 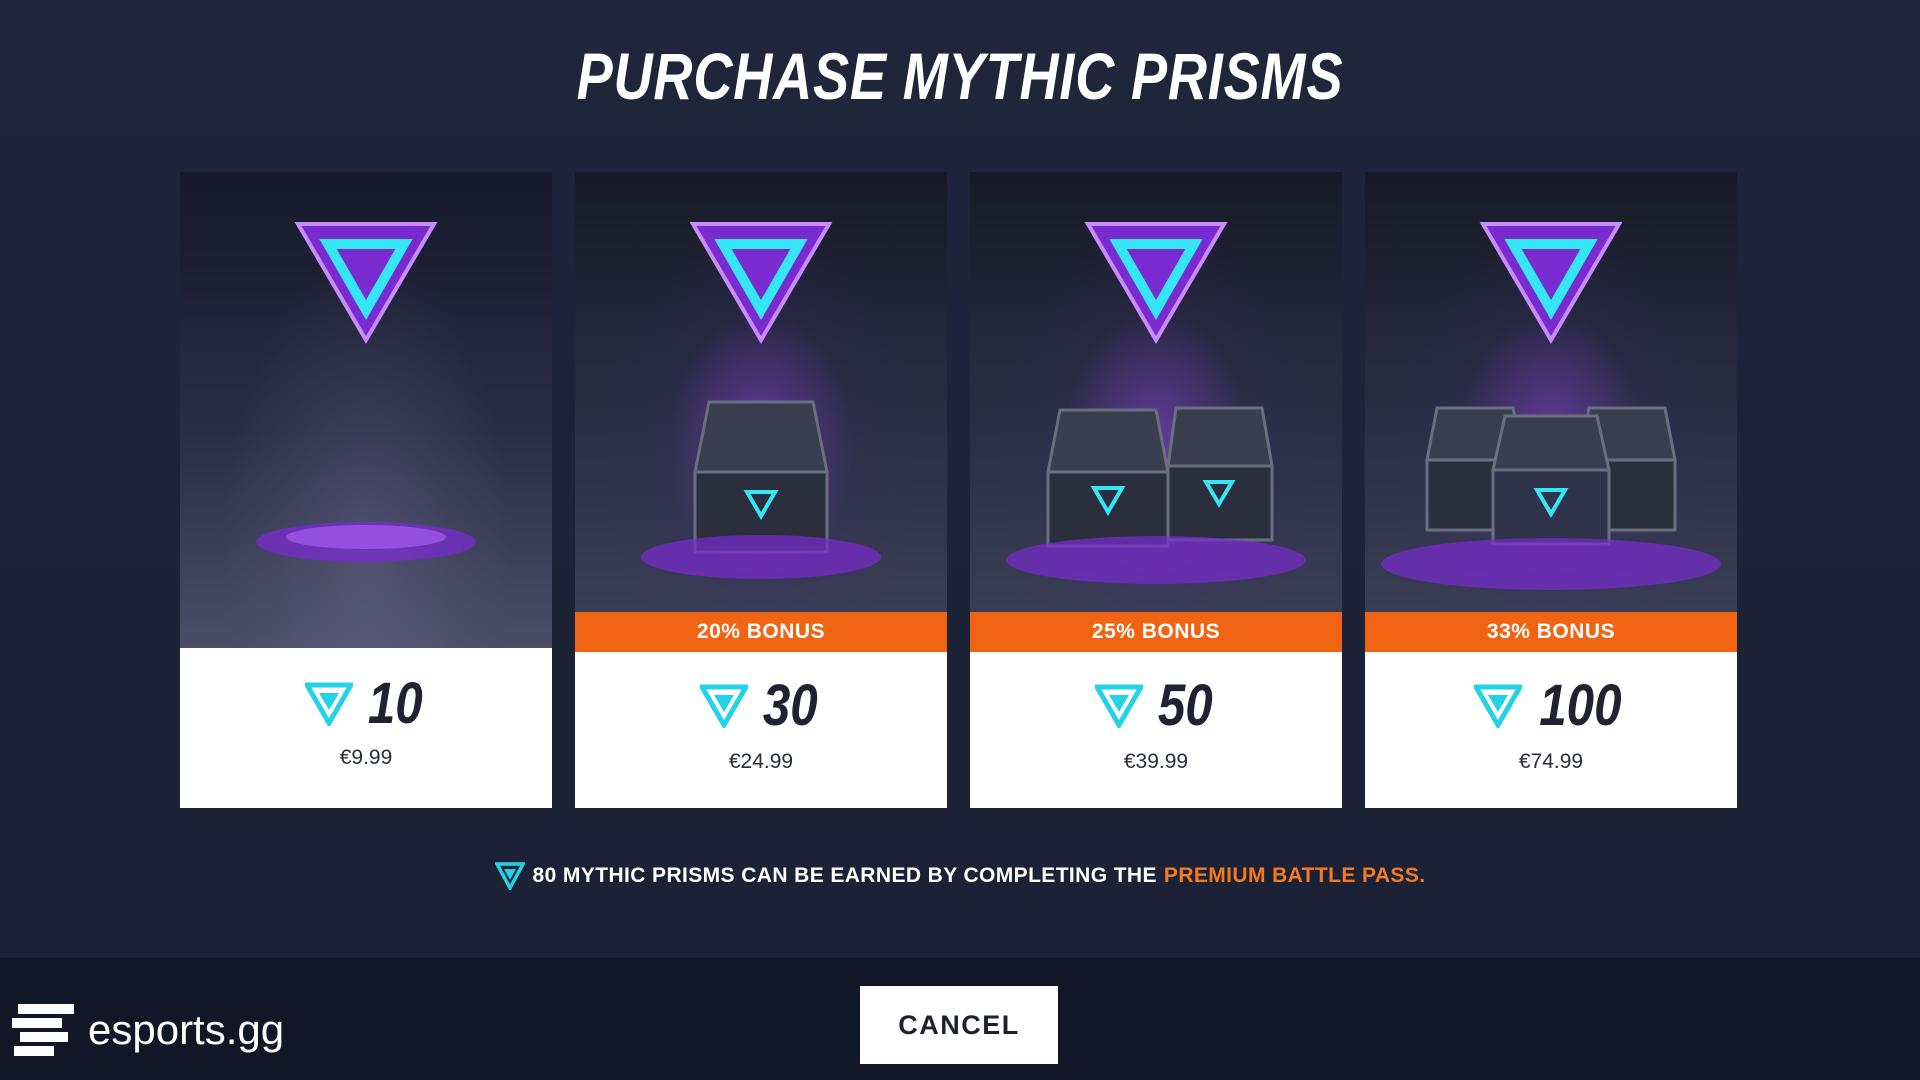 I want to click on offer-price: €9.99, so click(x=366, y=757).